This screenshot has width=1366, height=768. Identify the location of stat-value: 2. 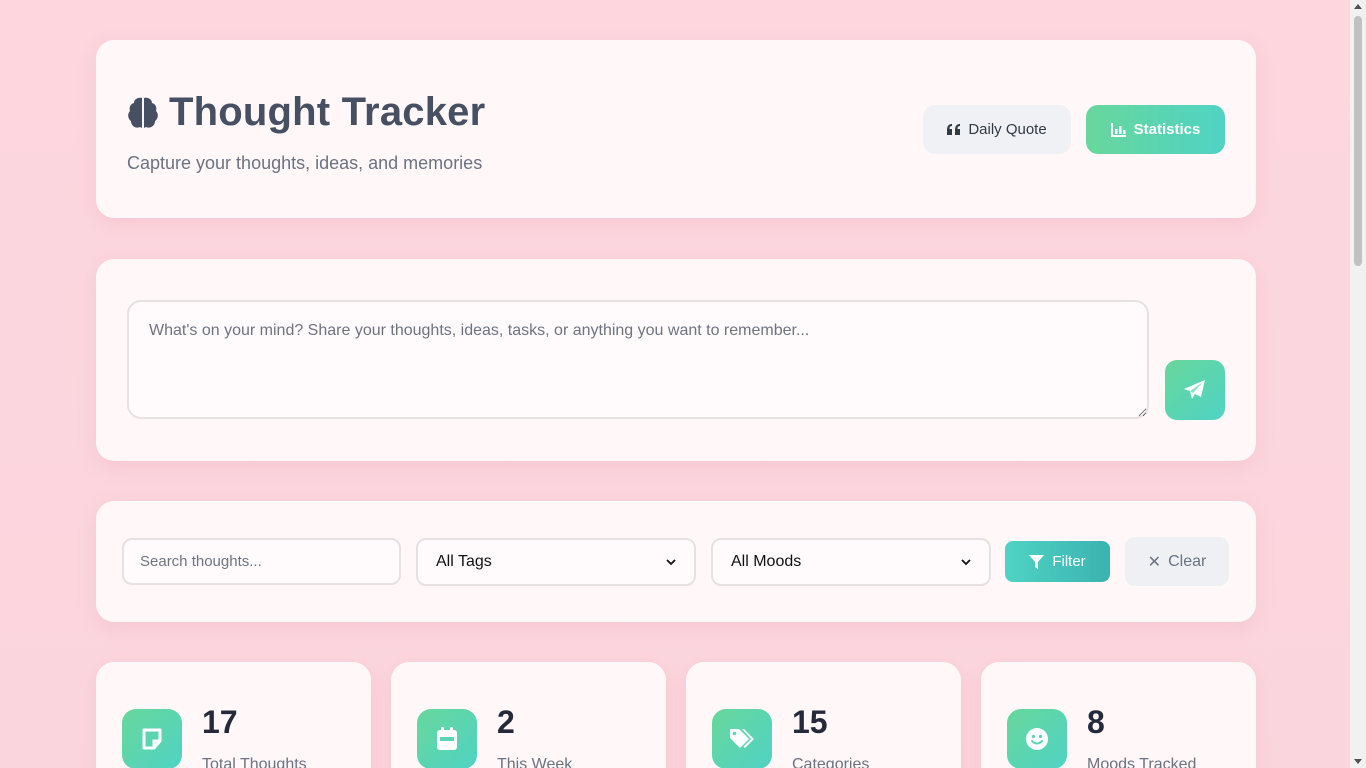
(506, 722).